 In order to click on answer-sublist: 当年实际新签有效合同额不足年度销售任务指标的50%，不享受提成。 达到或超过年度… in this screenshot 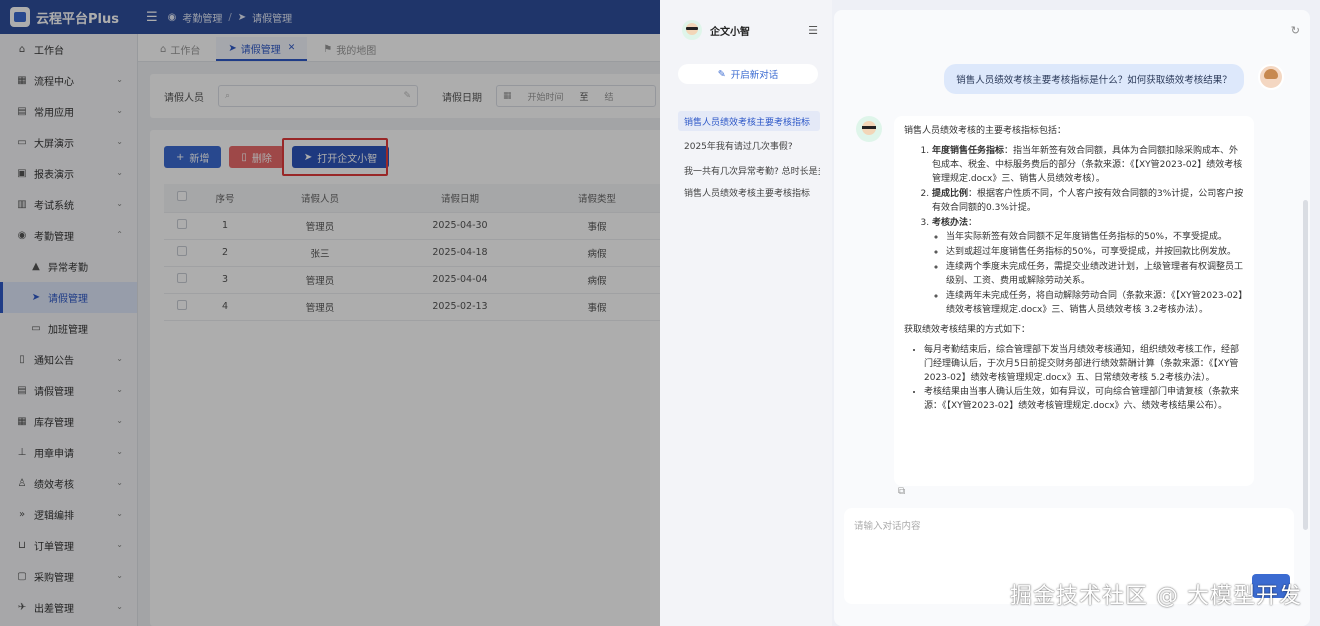, I will do `click(1095, 273)`.